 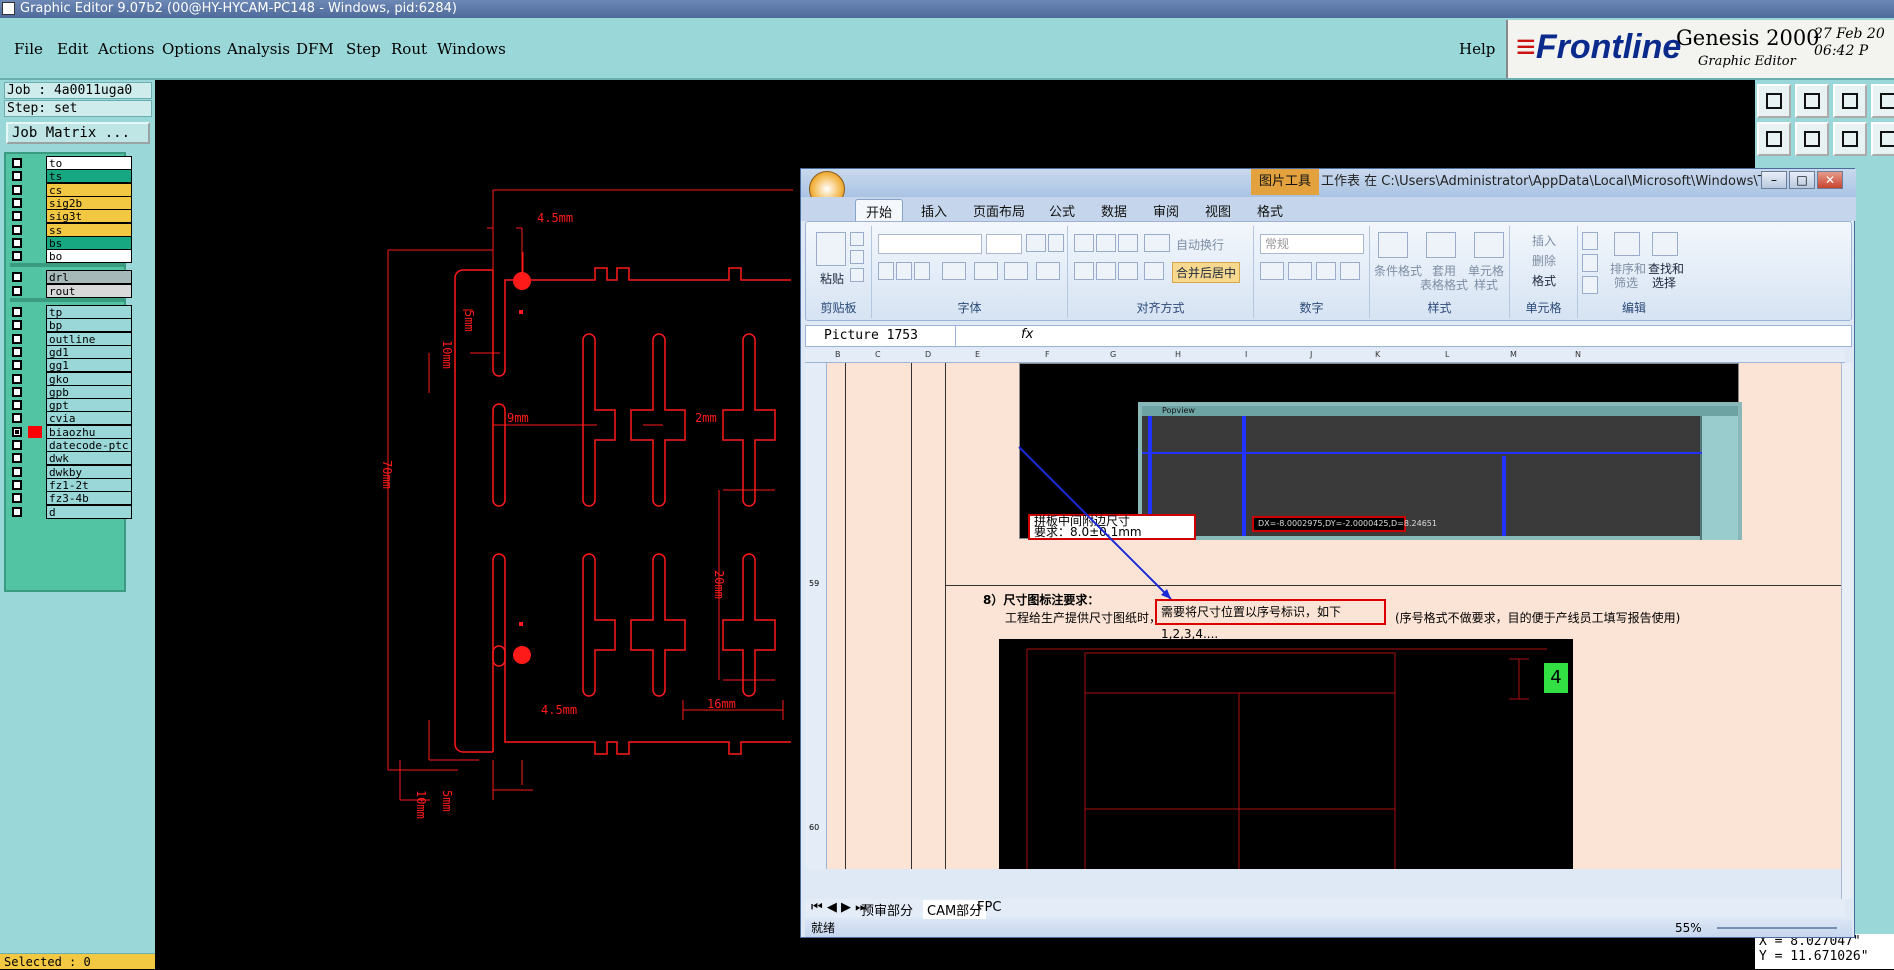 I want to click on layer-name: sig2b, so click(x=89, y=202).